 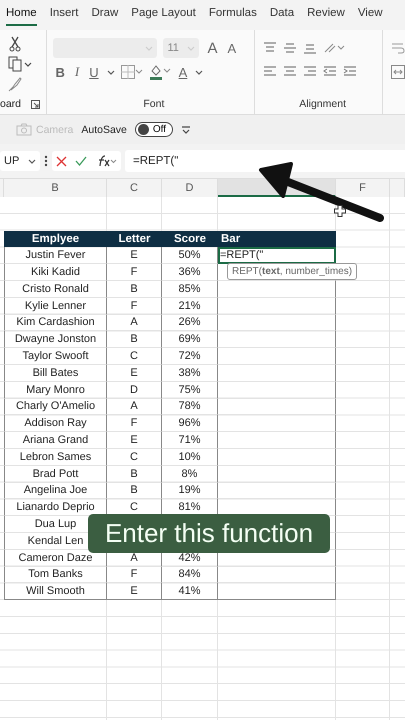 I want to click on fill-color-icon, so click(x=159, y=72).